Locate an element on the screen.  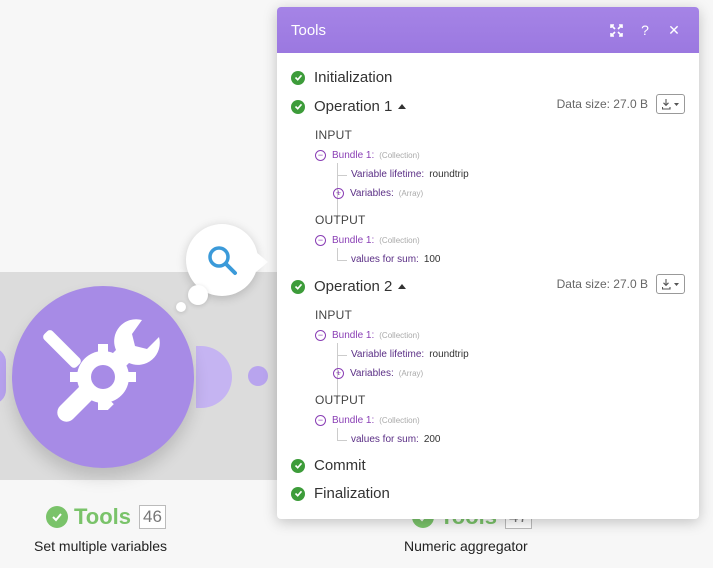
tools-icon is located at coordinates (101, 370).